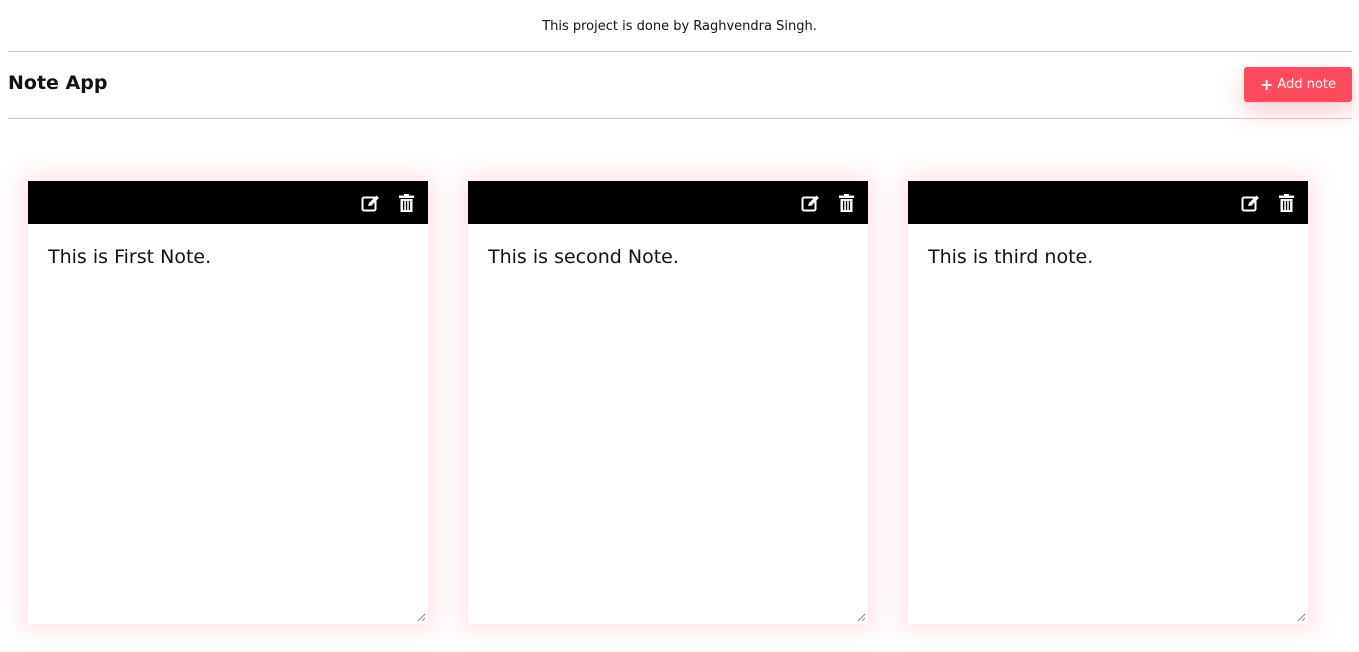 This screenshot has width=1359, height=652. I want to click on plus-icon: +, so click(1267, 84).